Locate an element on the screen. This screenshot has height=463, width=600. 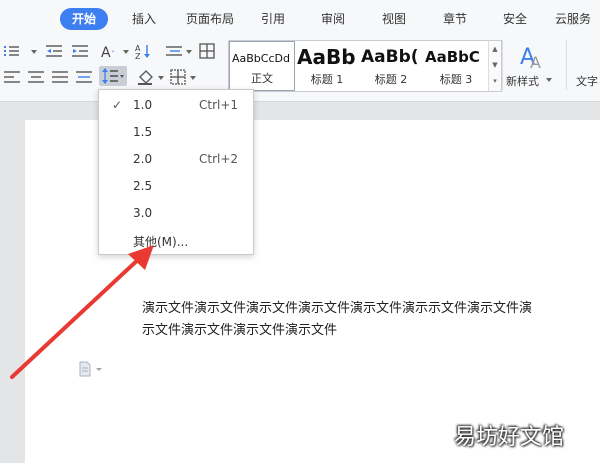
gallery-more-icon: ▾ is located at coordinates (495, 81).